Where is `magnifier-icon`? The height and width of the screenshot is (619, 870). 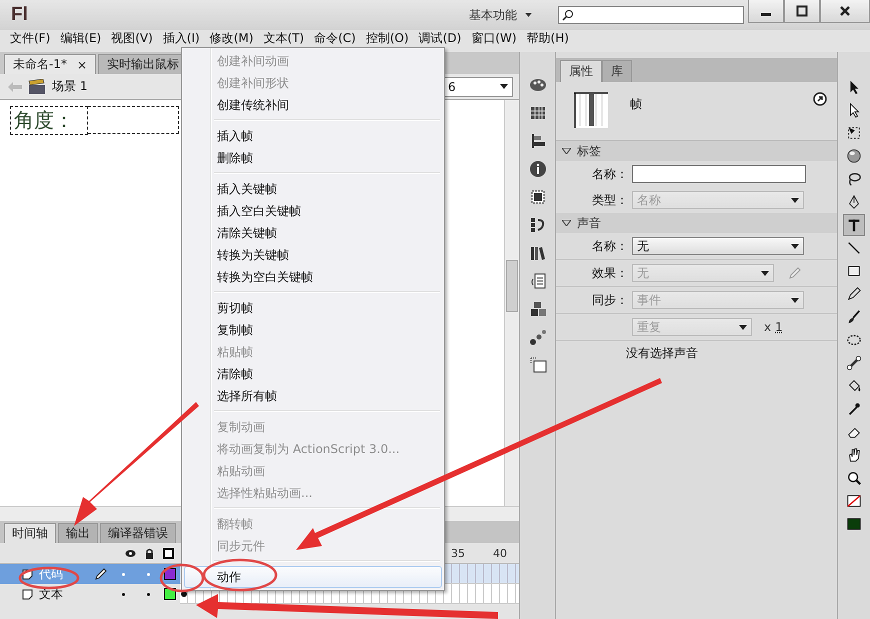
magnifier-icon is located at coordinates (854, 478).